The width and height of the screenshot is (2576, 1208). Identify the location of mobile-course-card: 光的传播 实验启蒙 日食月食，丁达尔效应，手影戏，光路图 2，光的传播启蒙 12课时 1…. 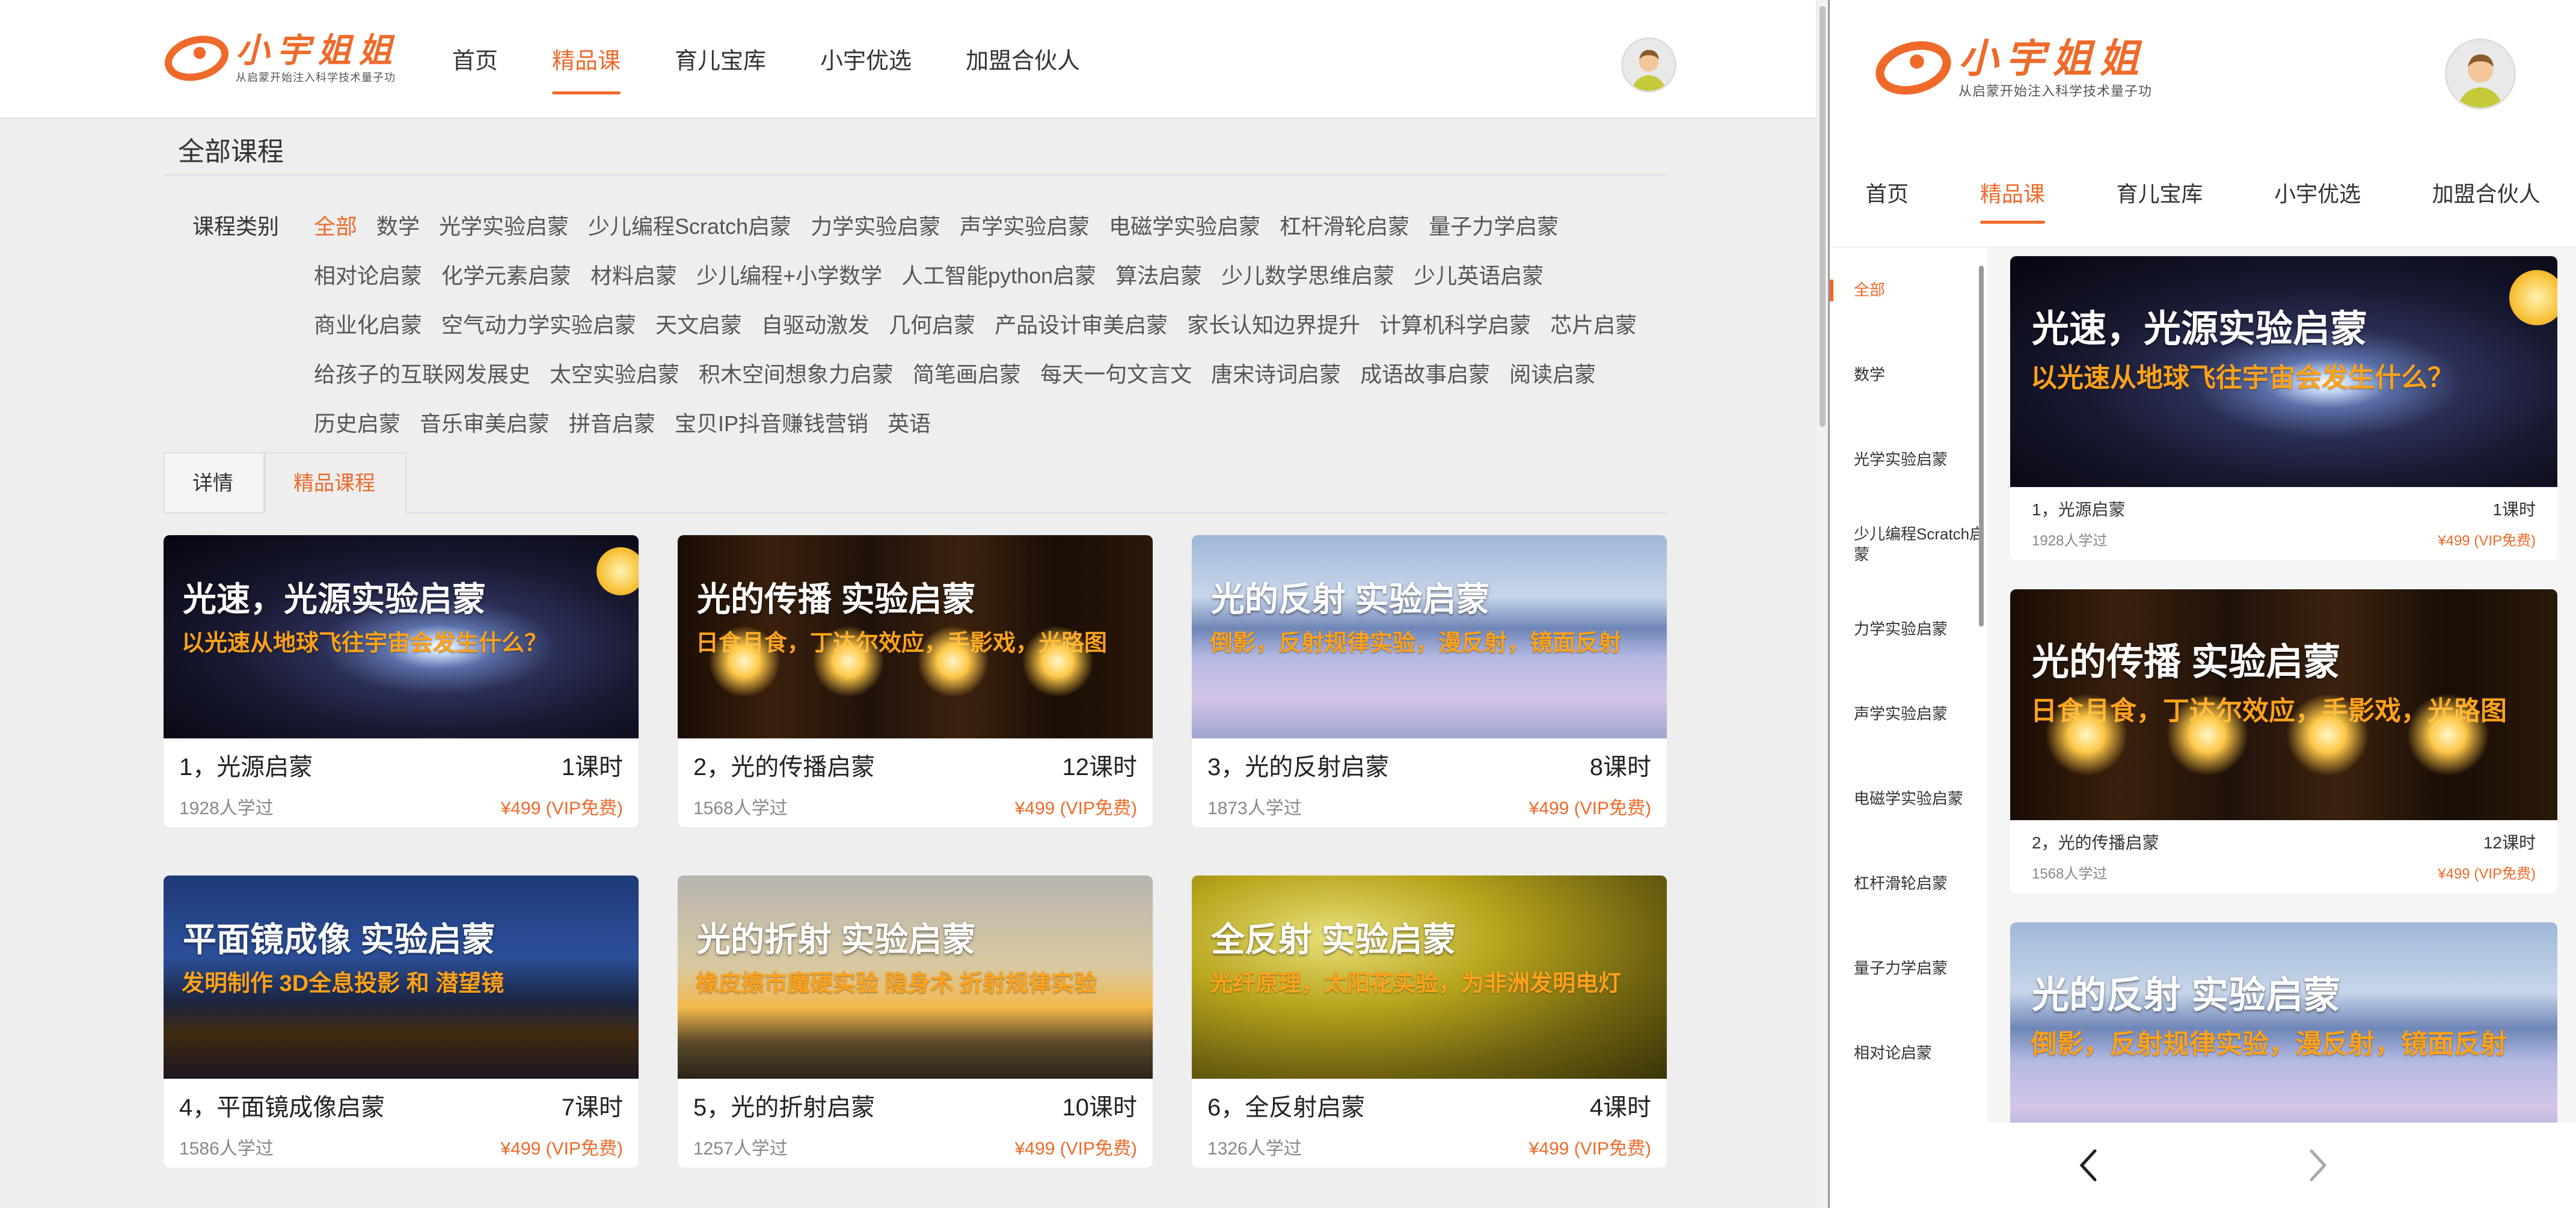
(2283, 741).